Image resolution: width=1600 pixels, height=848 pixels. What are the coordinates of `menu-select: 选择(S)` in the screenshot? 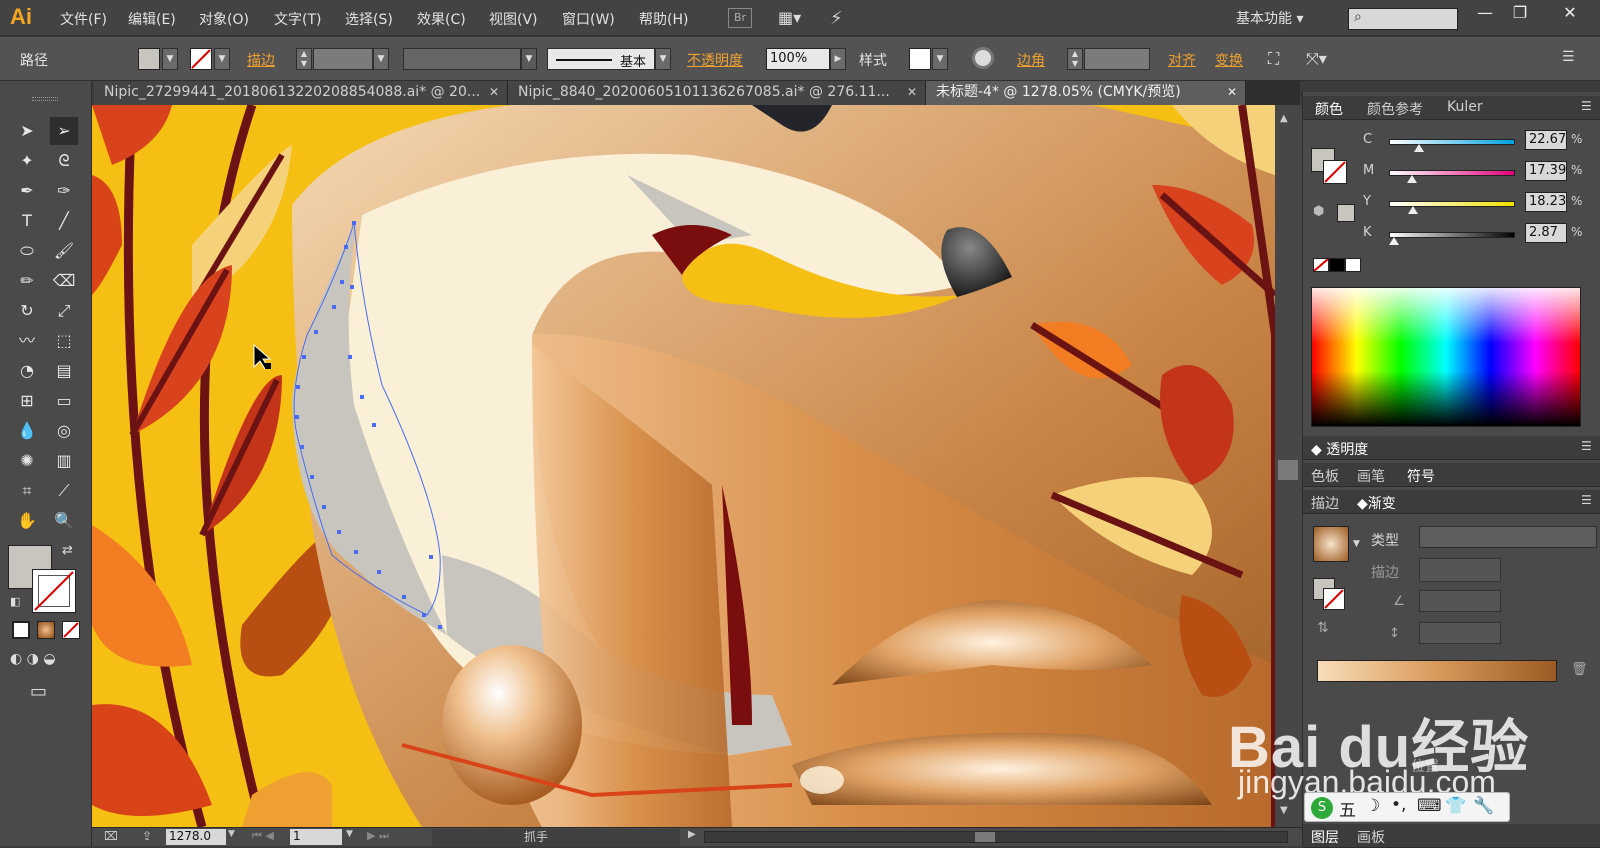 It's located at (369, 19).